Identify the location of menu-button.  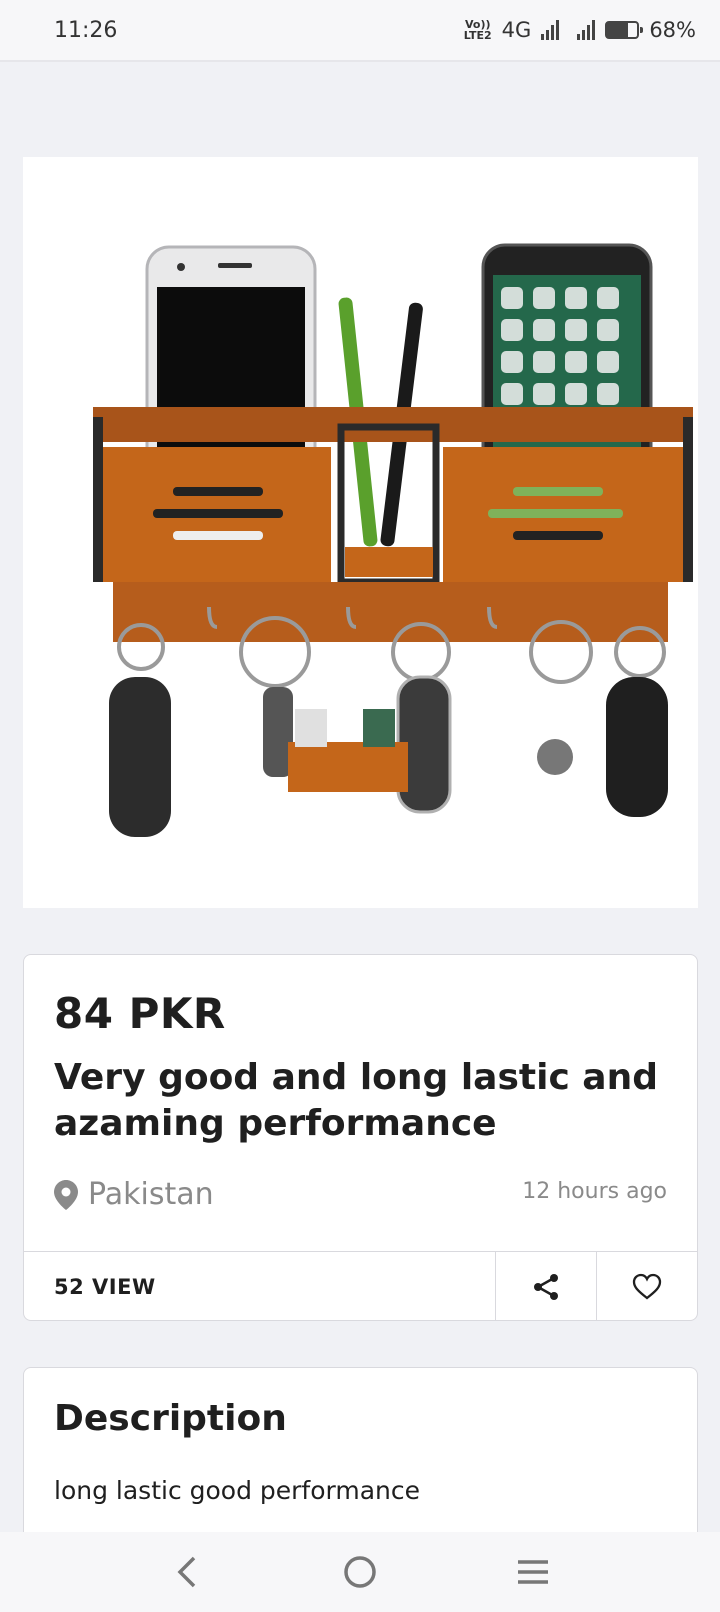
(533, 1572).